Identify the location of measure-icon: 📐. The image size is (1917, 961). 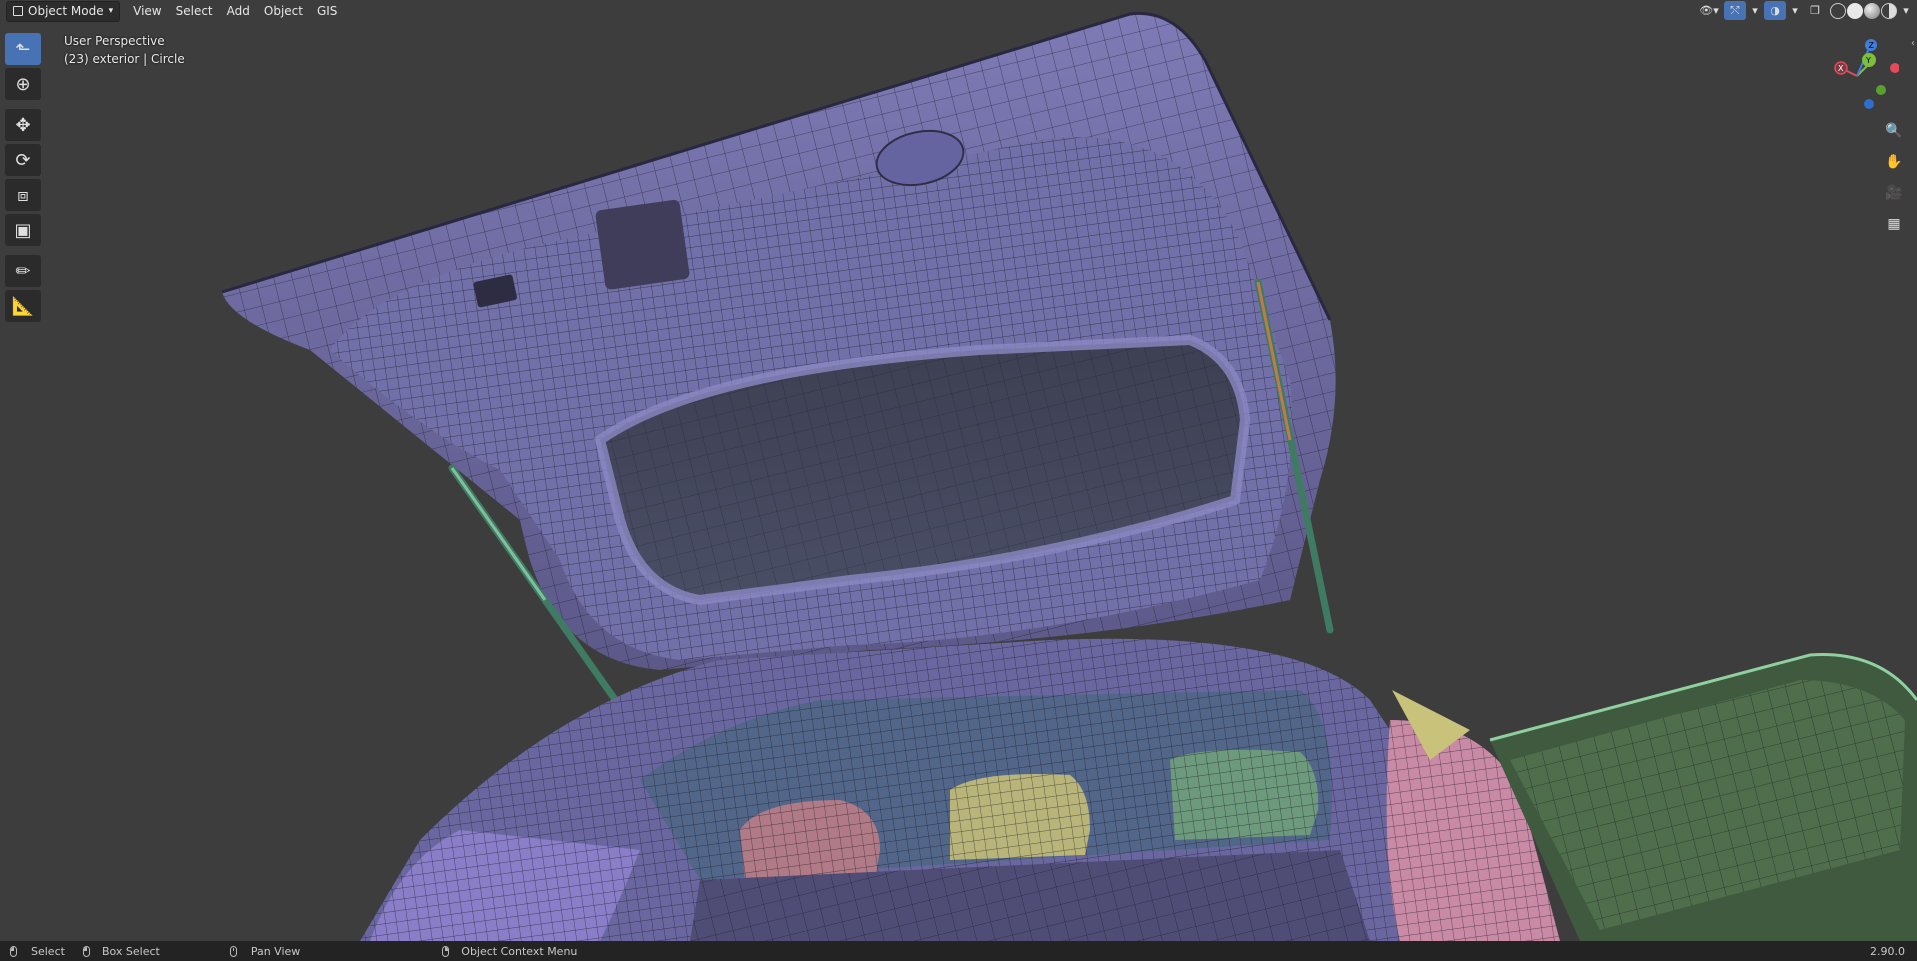
(23, 306).